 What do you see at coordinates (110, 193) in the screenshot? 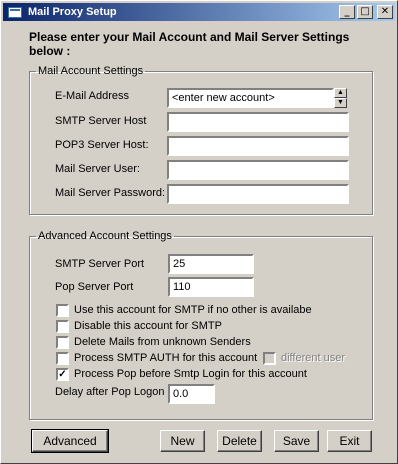
I see `mail-server-password-label: Mail Server Password:` at bounding box center [110, 193].